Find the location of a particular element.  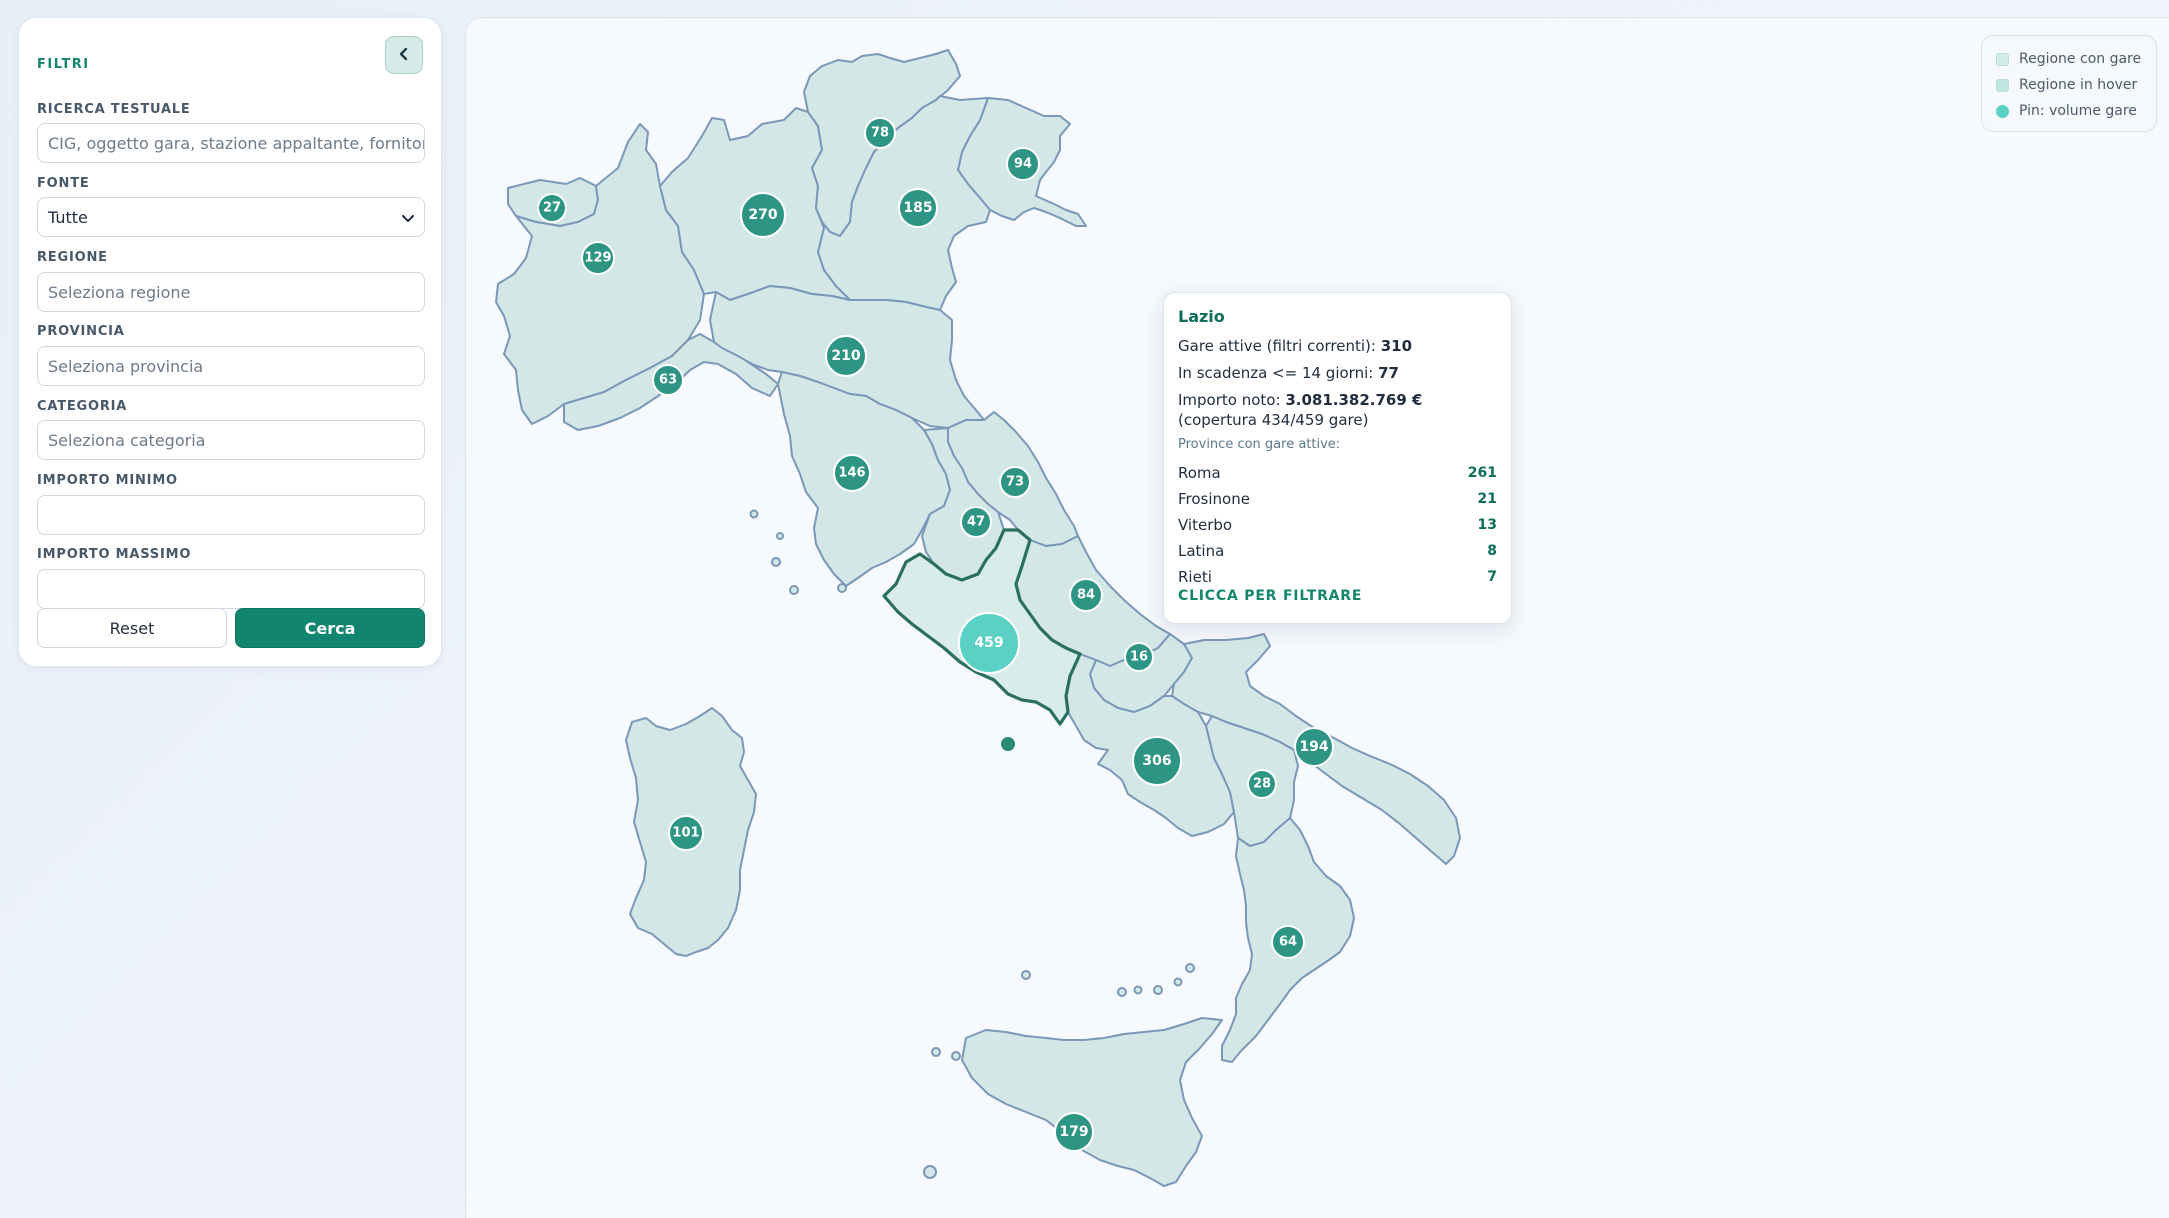

pin-lombardia: 270 is located at coordinates (763, 215).